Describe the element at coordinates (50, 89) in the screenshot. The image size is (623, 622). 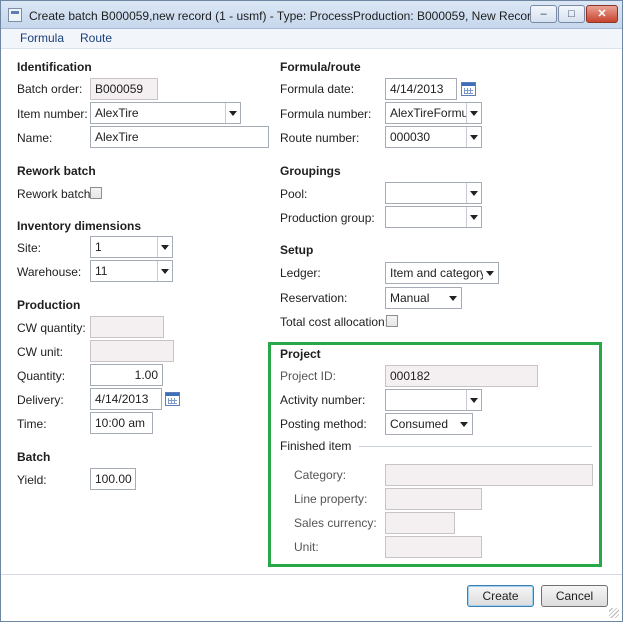
I see `batch-order-label: Batch order:` at that location.